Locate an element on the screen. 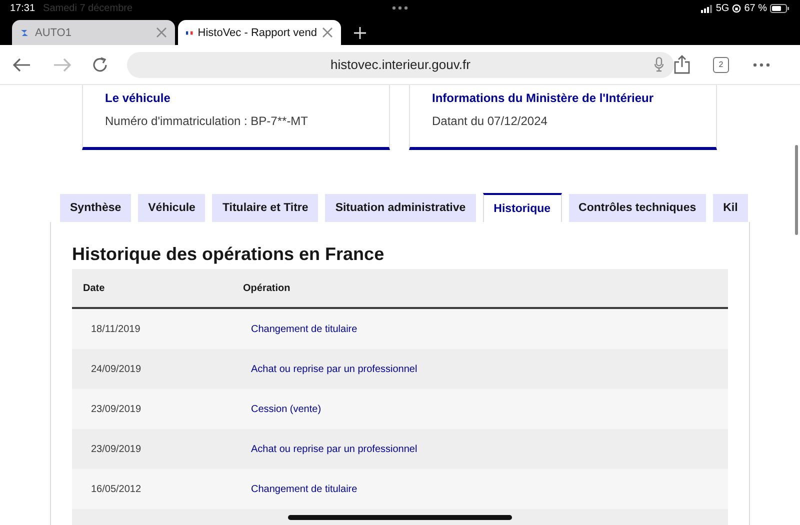 The width and height of the screenshot is (800, 525). section-tab: Véhicule is located at coordinates (172, 208).